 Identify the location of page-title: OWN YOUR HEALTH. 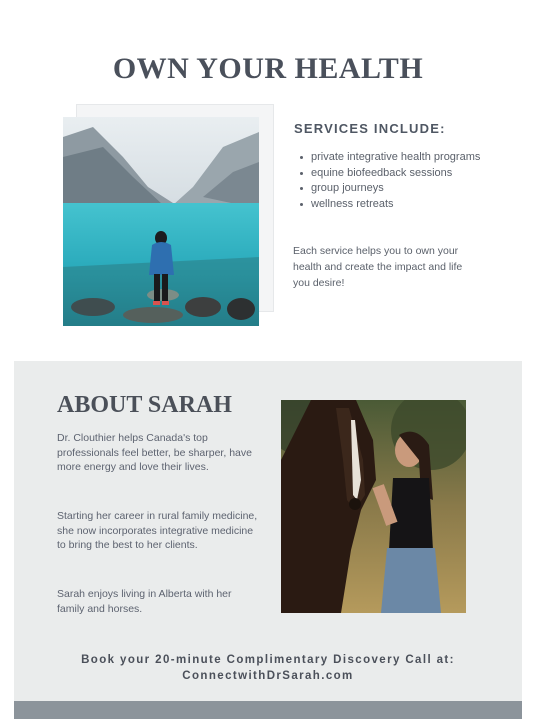
(268, 68).